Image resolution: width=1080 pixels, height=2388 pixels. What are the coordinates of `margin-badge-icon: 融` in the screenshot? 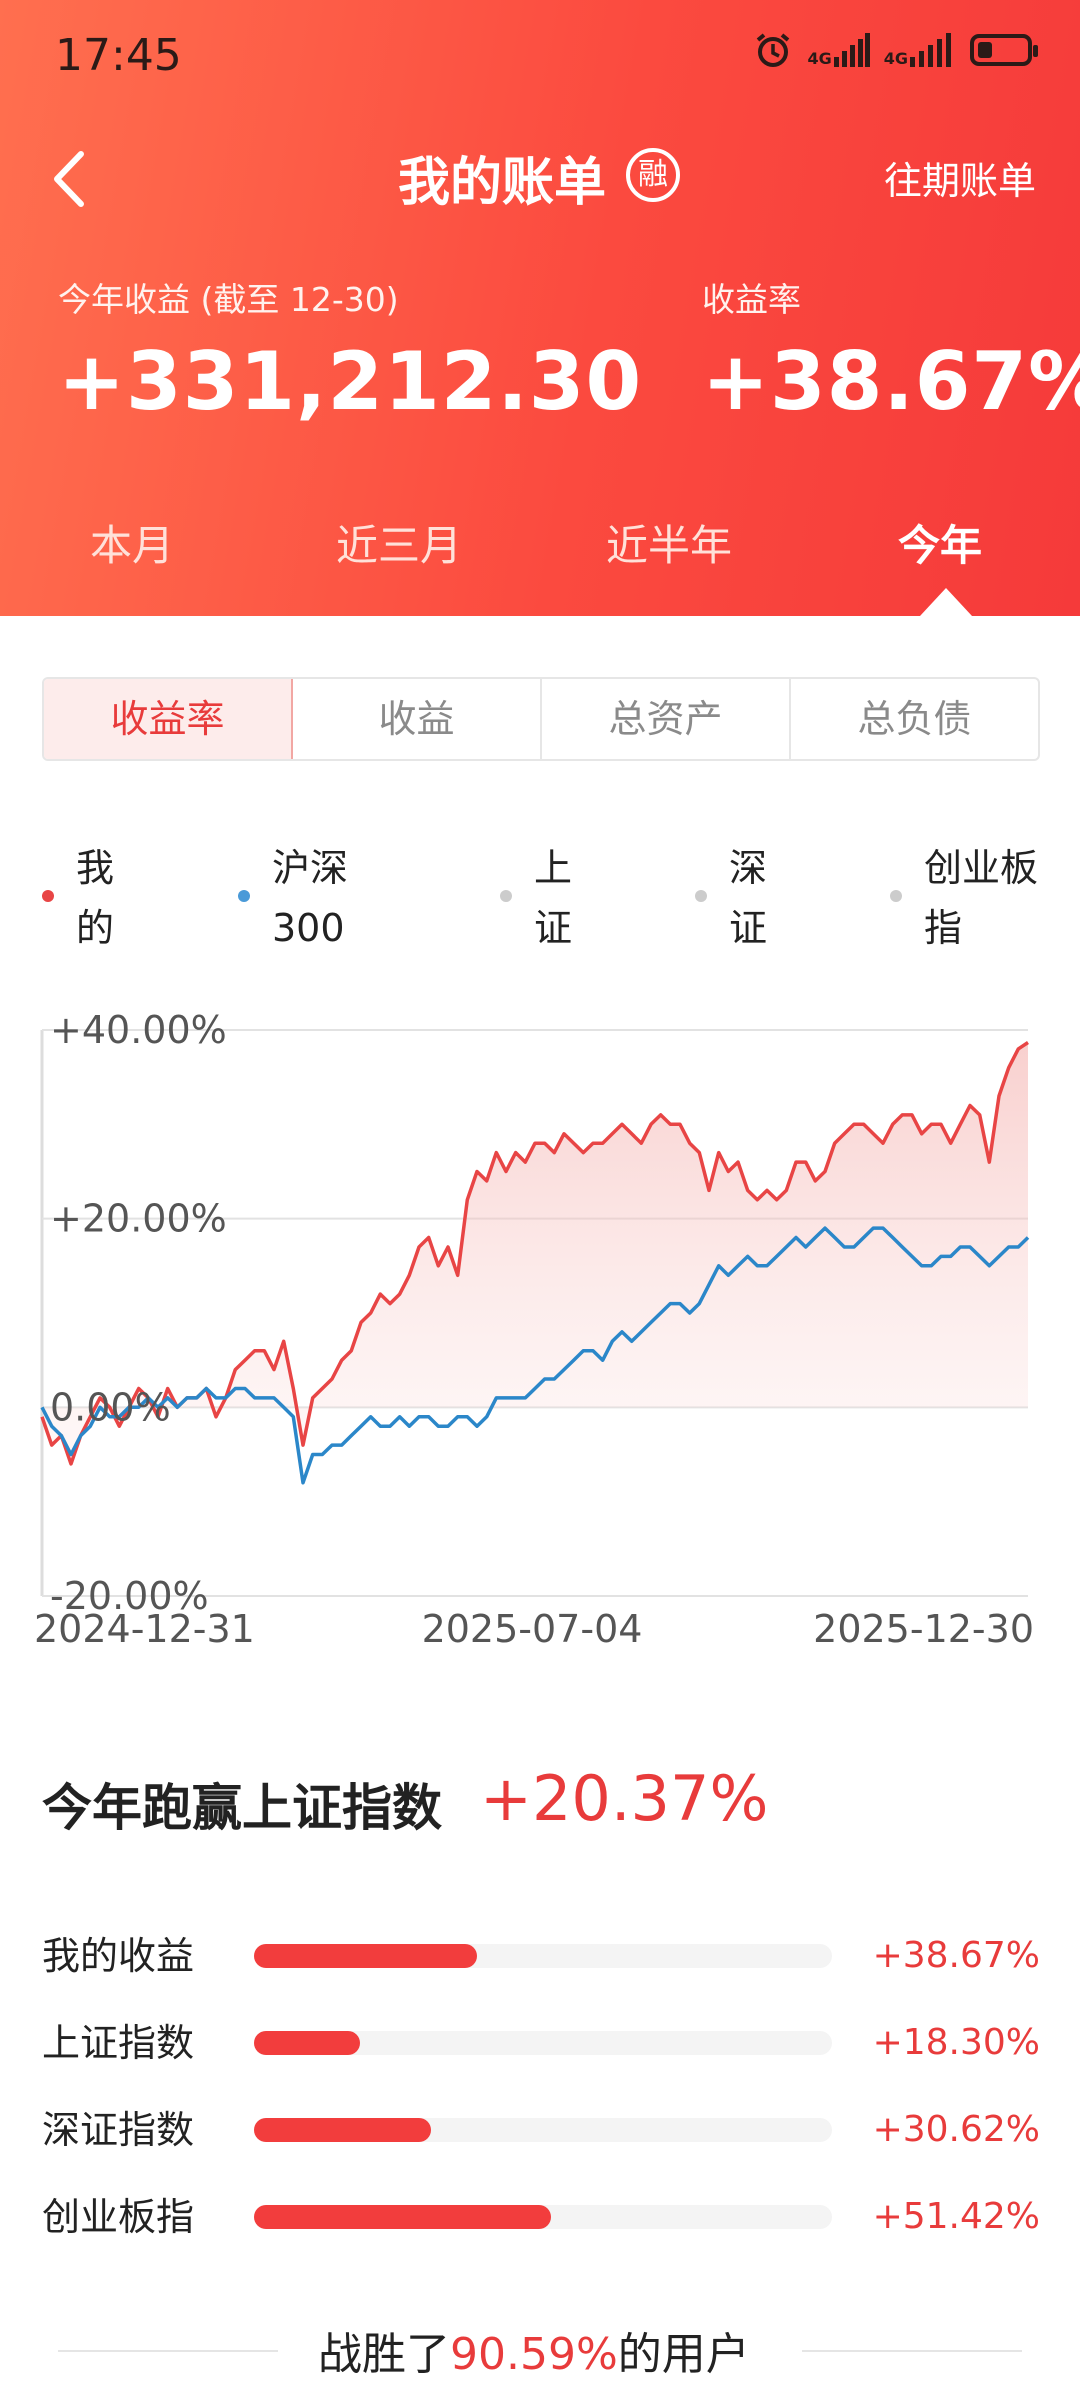 It's located at (653, 175).